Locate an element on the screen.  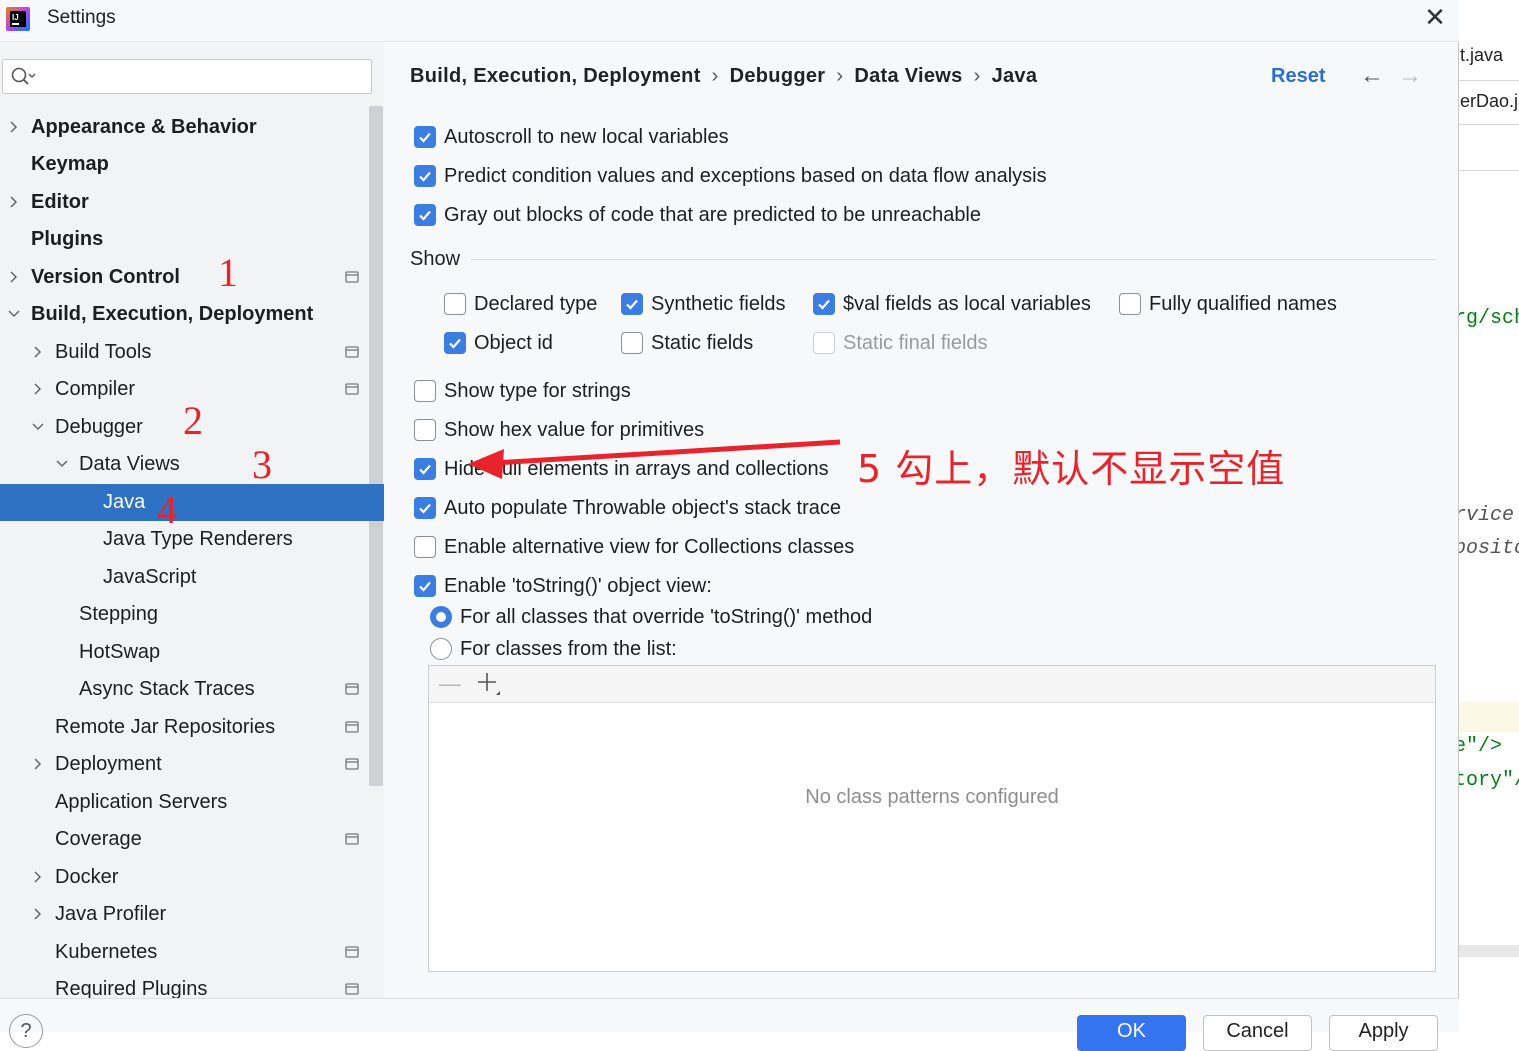
annotation-number: 2 is located at coordinates (193, 420).